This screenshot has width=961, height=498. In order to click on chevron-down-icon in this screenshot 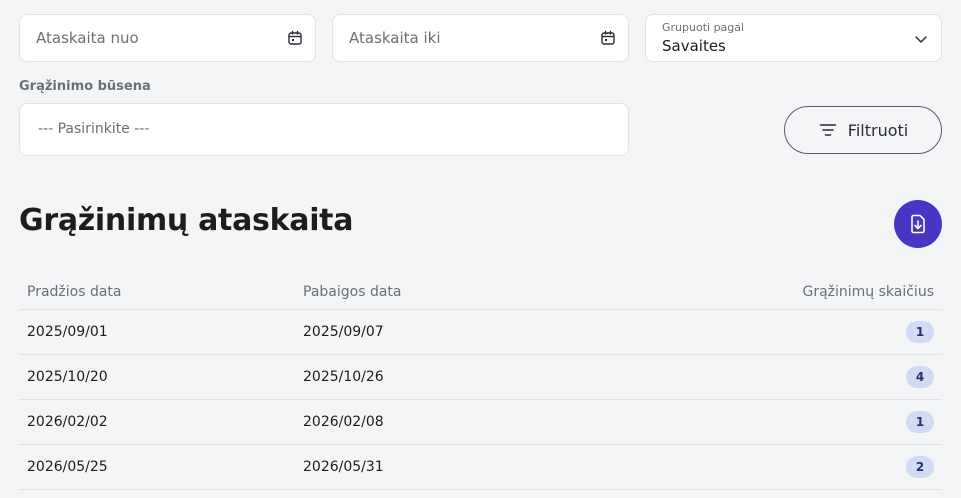, I will do `click(921, 39)`.